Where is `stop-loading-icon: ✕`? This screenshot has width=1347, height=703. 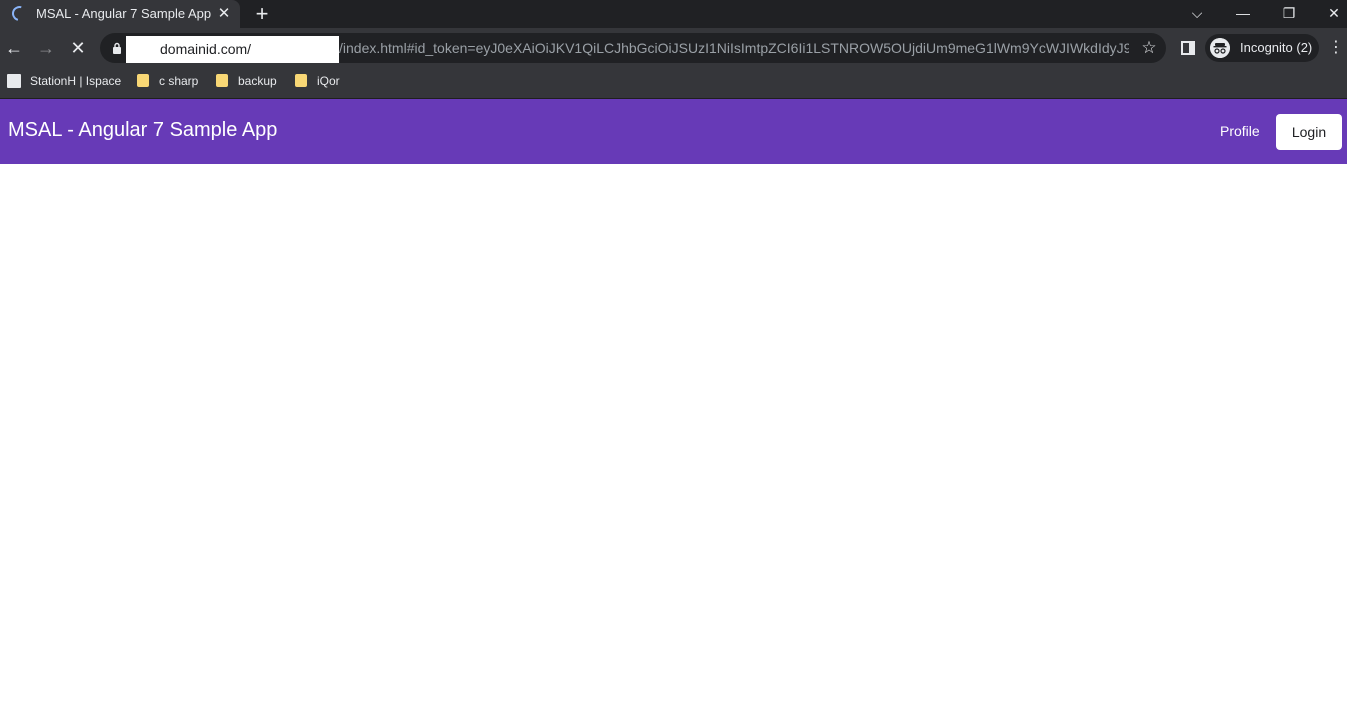 stop-loading-icon: ✕ is located at coordinates (78, 48).